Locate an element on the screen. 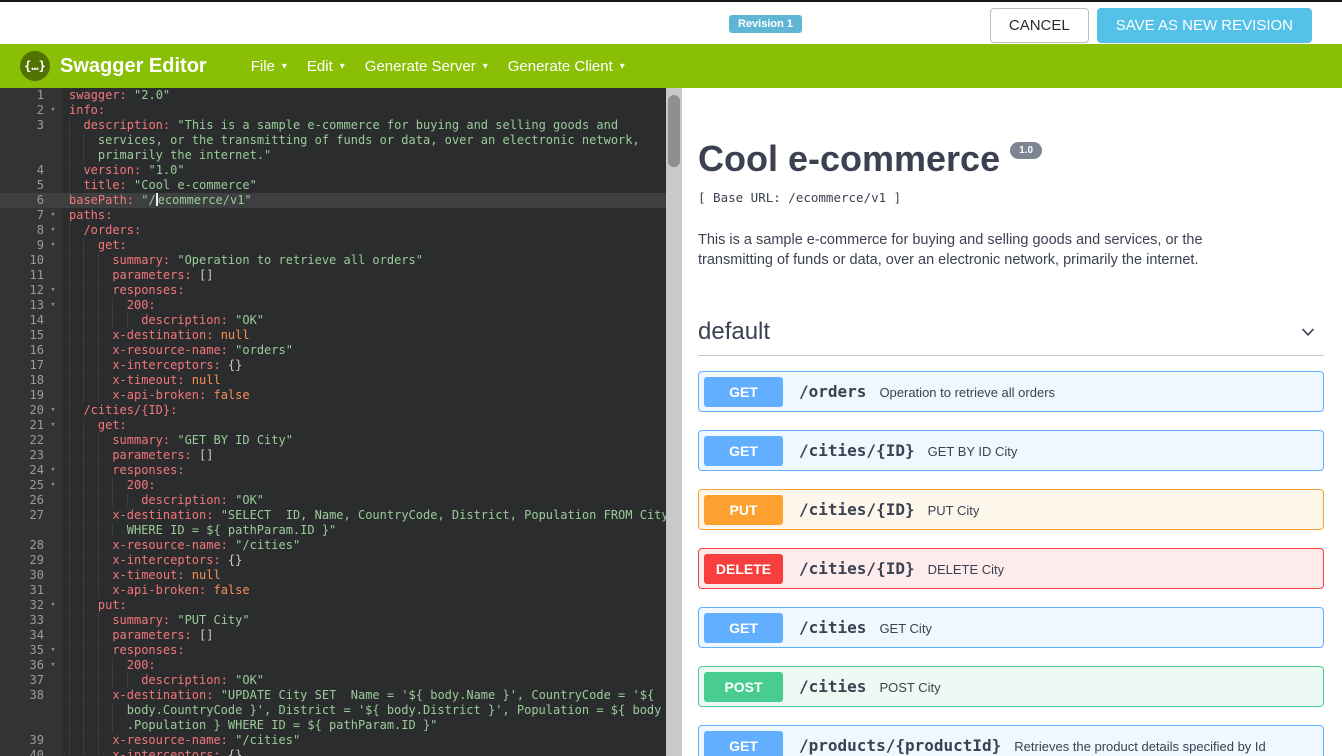 Image resolution: width=1342 pixels, height=756 pixels. editor-scrollbar is located at coordinates (674, 422).